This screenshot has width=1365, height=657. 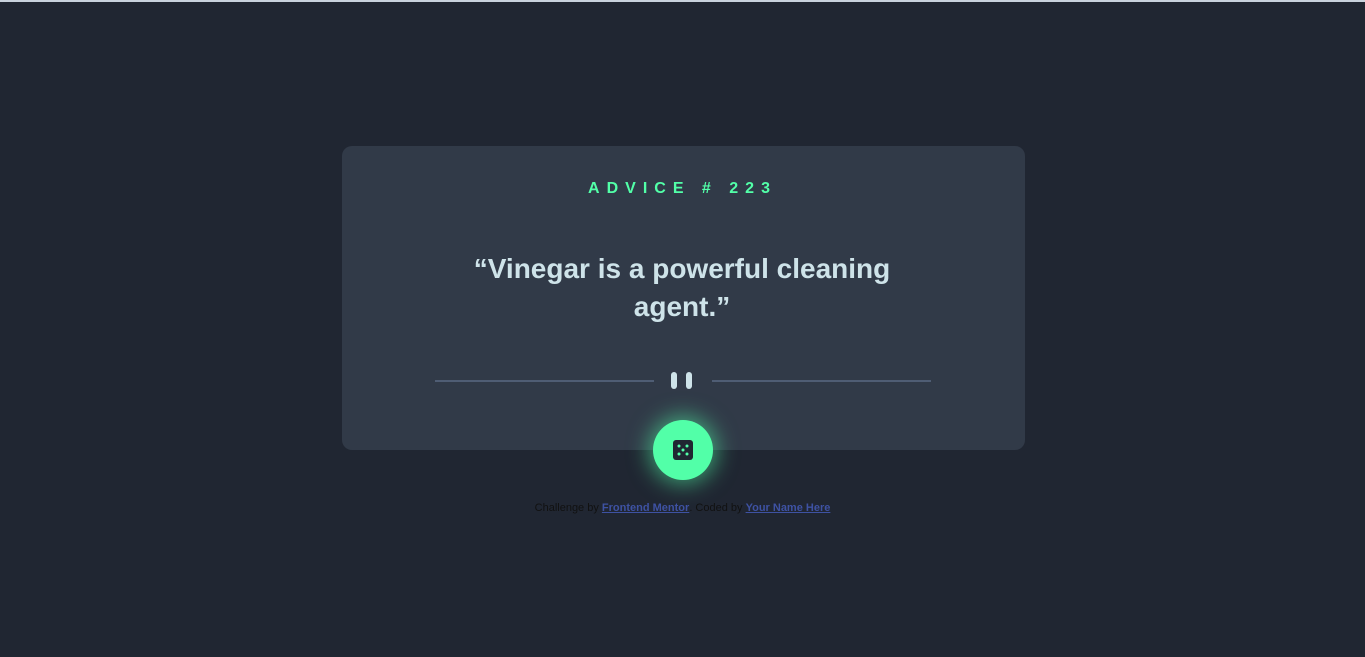 What do you see at coordinates (788, 508) in the screenshot?
I see `author-link: Your Name Here` at bounding box center [788, 508].